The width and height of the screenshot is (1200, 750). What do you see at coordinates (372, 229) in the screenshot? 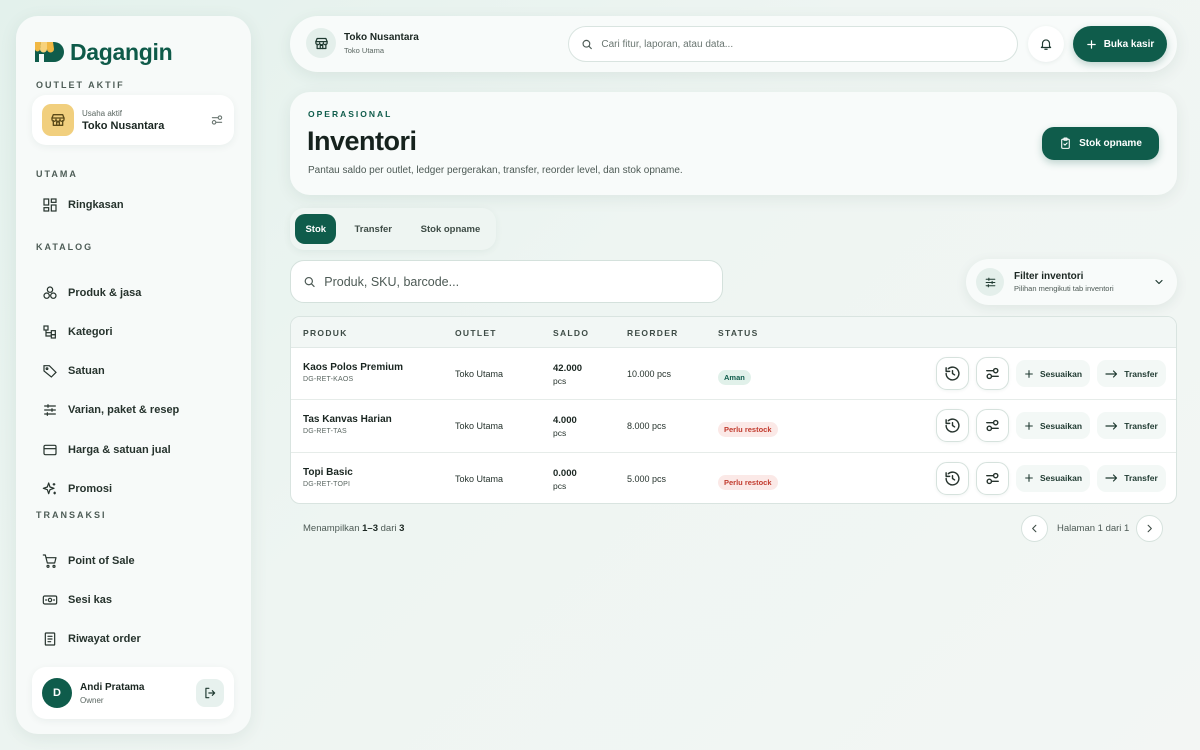
I see `tab-transfer: Transfer` at bounding box center [372, 229].